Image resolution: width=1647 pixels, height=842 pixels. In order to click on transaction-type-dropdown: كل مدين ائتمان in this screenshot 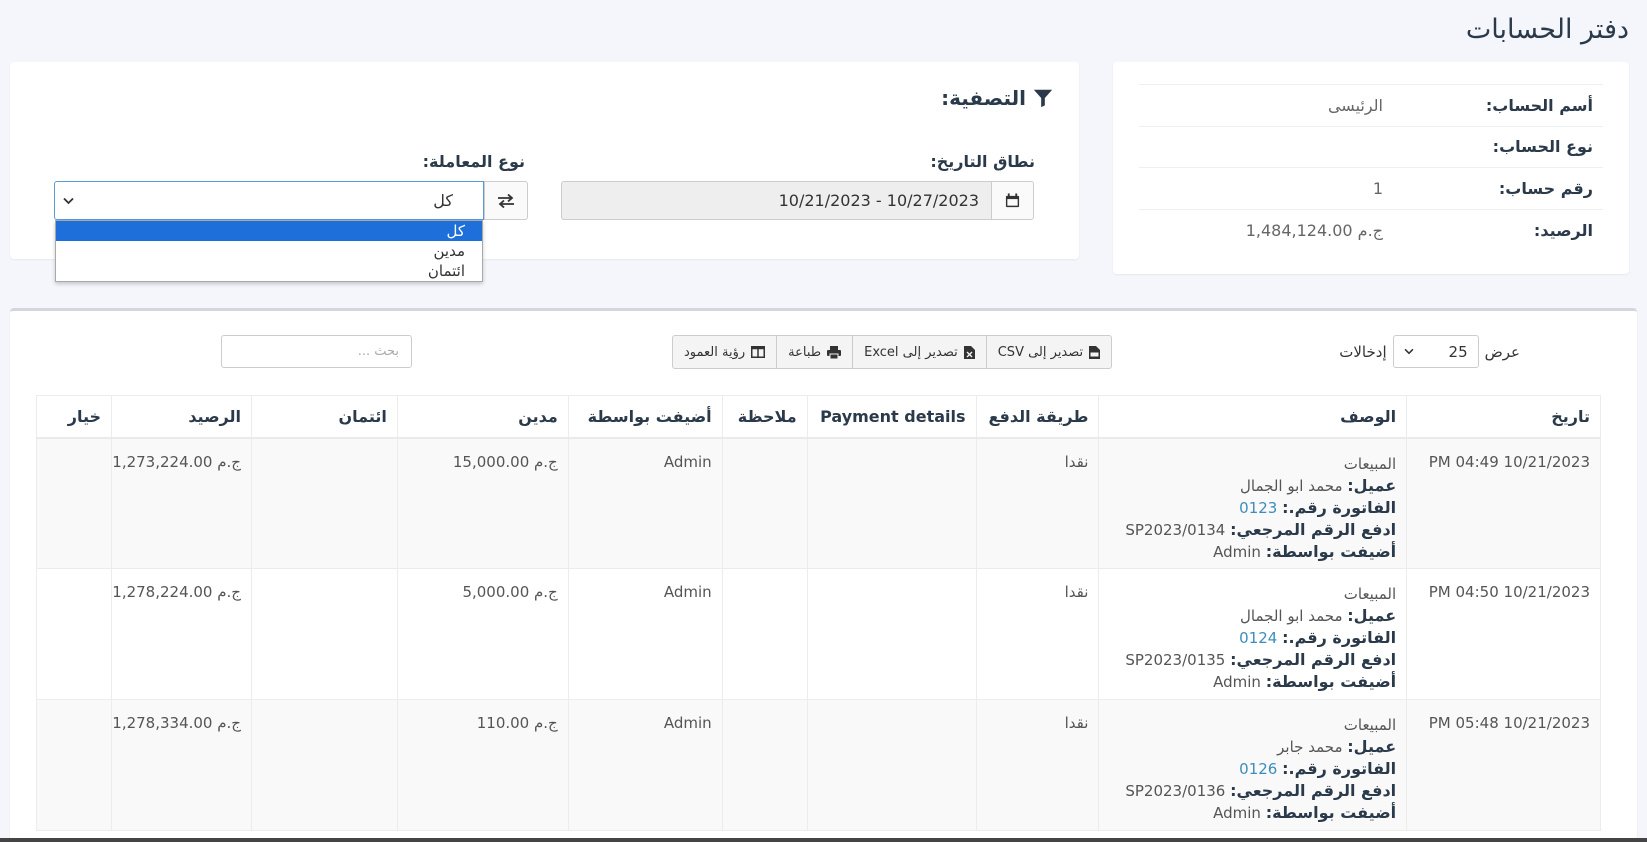, I will do `click(269, 251)`.